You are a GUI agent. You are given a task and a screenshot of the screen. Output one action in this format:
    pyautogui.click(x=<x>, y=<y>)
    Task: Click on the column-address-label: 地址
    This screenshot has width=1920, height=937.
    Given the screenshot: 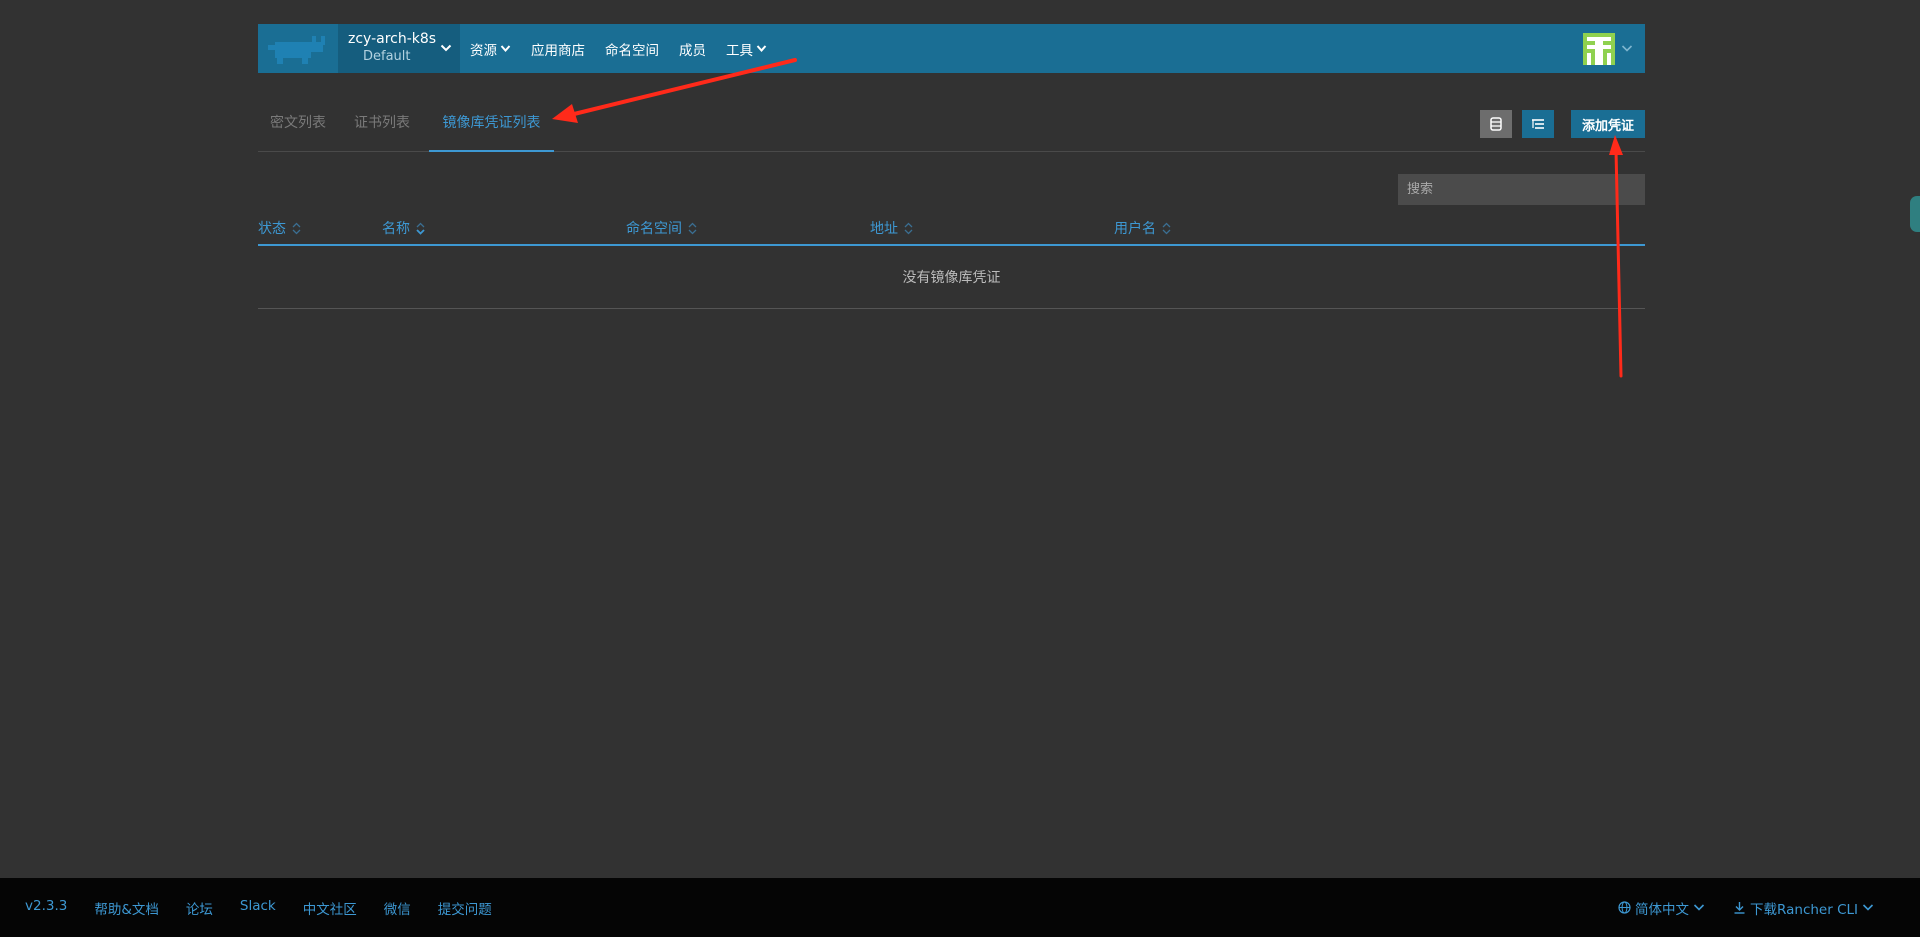 What is the action you would take?
    pyautogui.click(x=884, y=229)
    